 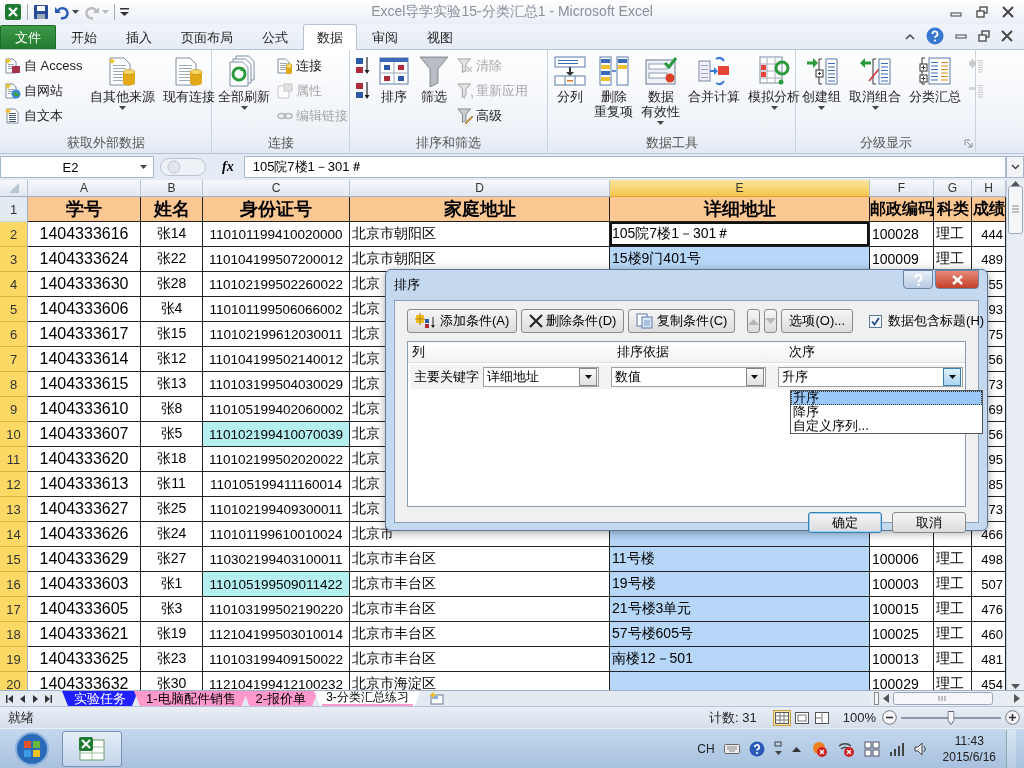 I want to click on row-header: 12, so click(x=14, y=484).